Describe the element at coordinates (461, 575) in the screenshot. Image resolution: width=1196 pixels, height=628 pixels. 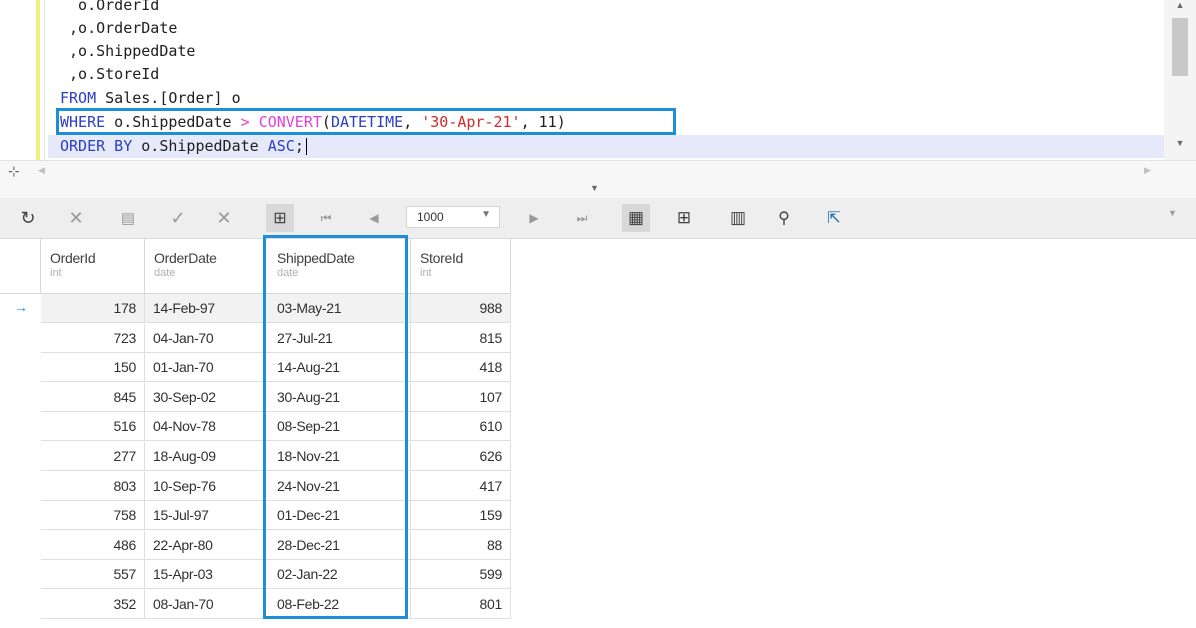
I see `table-cell-storeid: 599` at that location.